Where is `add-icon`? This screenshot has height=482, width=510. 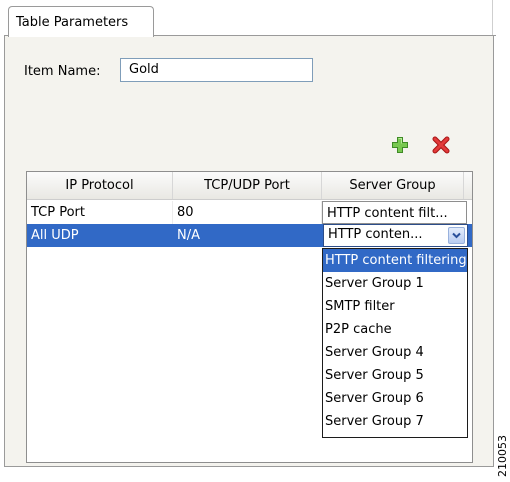 add-icon is located at coordinates (400, 145).